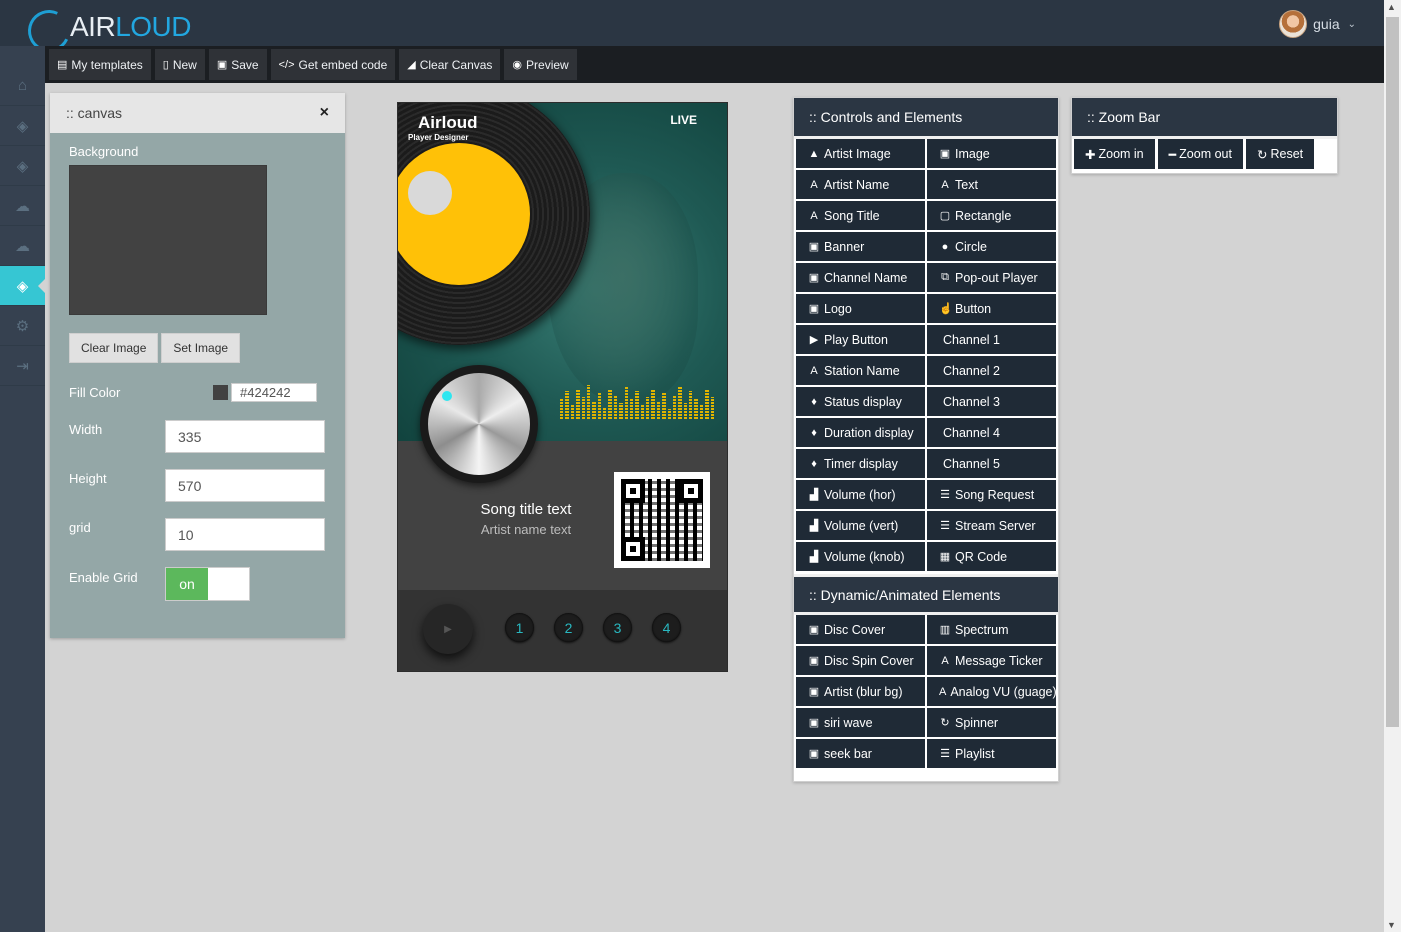 The image size is (1401, 932). What do you see at coordinates (991, 401) in the screenshot?
I see `element-channel-3-button: Channel 3` at bounding box center [991, 401].